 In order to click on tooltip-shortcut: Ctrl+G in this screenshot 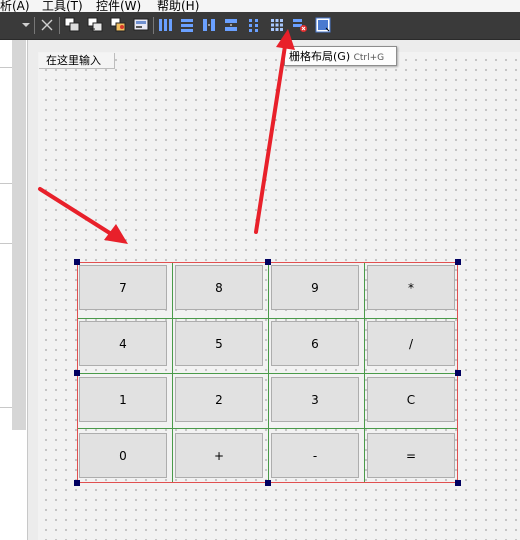, I will do `click(369, 58)`.